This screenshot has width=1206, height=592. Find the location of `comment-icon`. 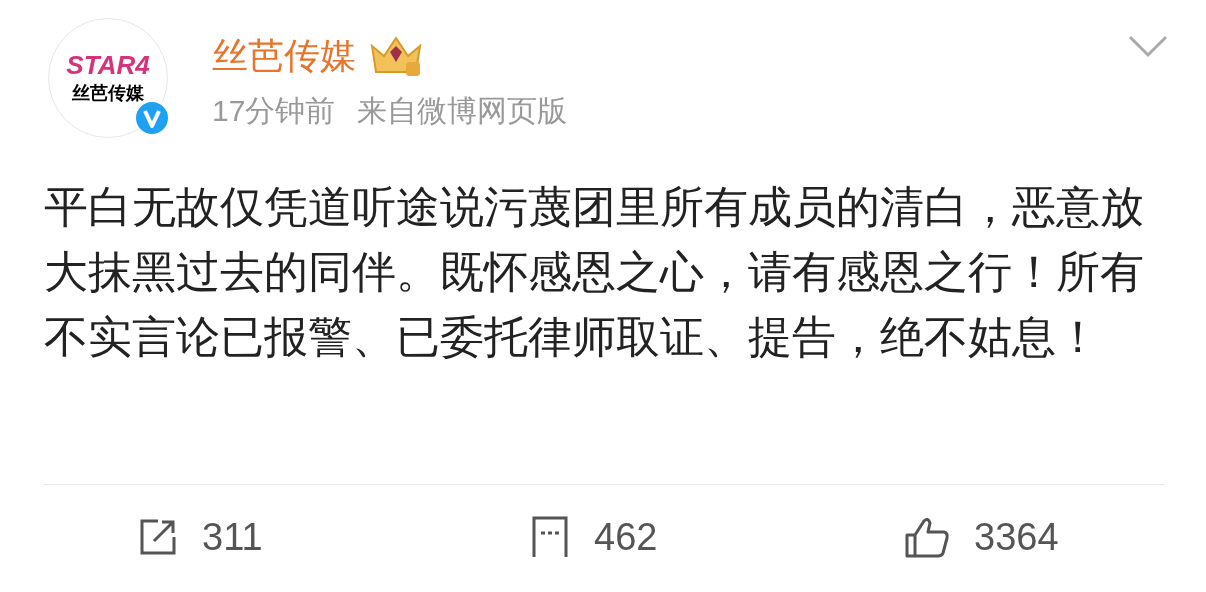

comment-icon is located at coordinates (550, 537).